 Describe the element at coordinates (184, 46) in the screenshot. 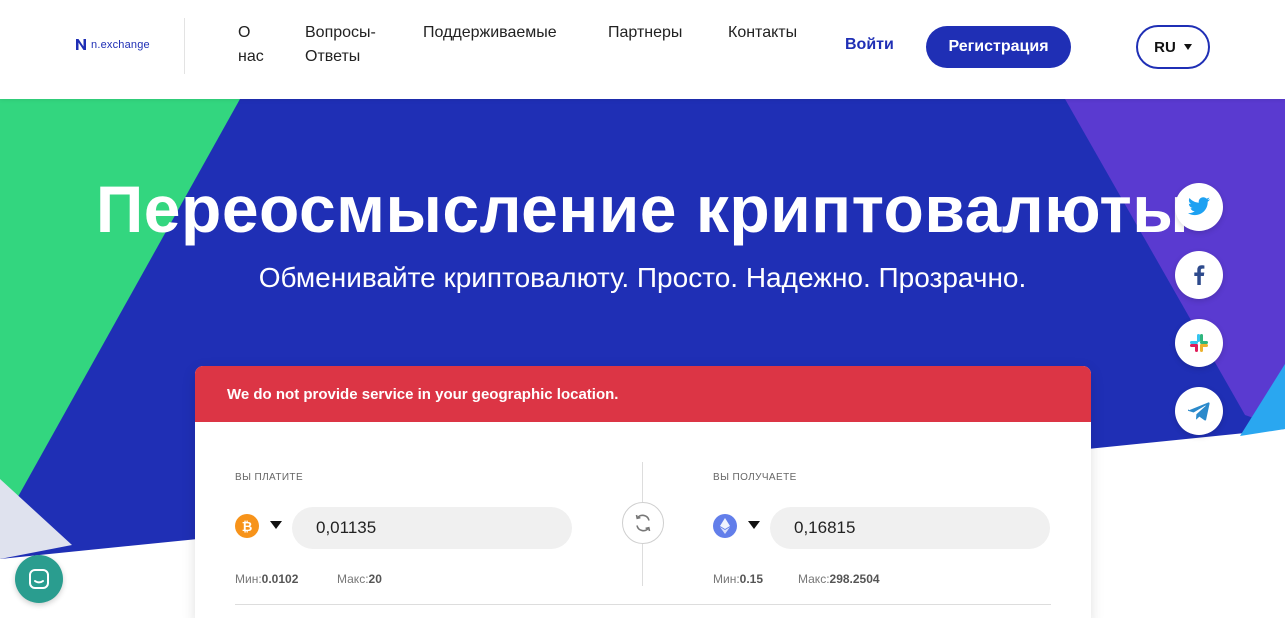

I see `header-divider` at that location.